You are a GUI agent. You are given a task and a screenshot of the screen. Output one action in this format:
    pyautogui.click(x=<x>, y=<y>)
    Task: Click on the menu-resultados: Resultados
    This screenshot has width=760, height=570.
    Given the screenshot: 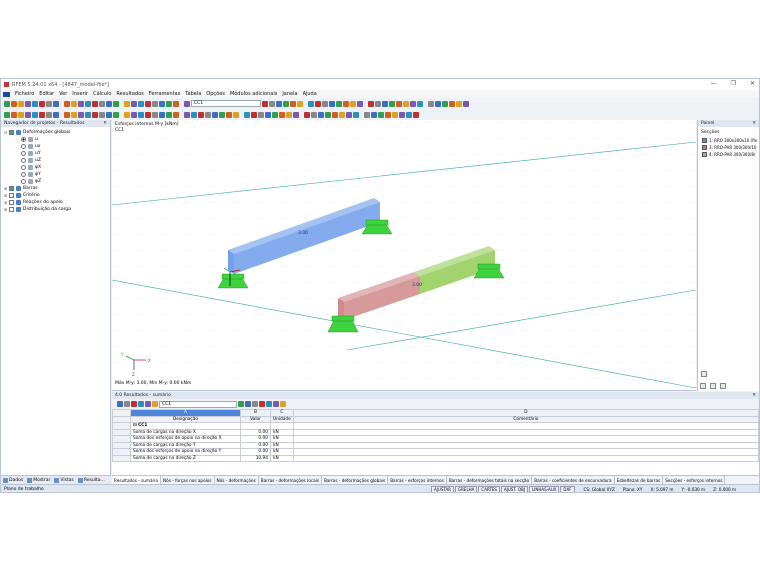 What is the action you would take?
    pyautogui.click(x=129, y=94)
    